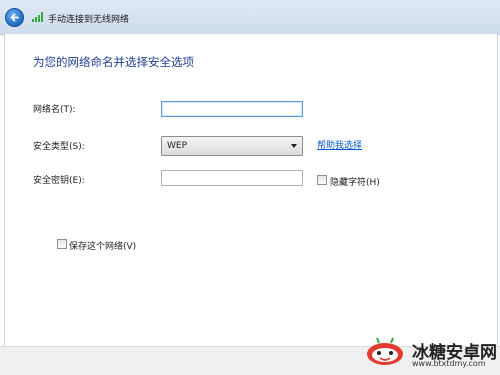 This screenshot has width=500, height=375. I want to click on title-bar: 手动连接到无线网络, so click(250, 17).